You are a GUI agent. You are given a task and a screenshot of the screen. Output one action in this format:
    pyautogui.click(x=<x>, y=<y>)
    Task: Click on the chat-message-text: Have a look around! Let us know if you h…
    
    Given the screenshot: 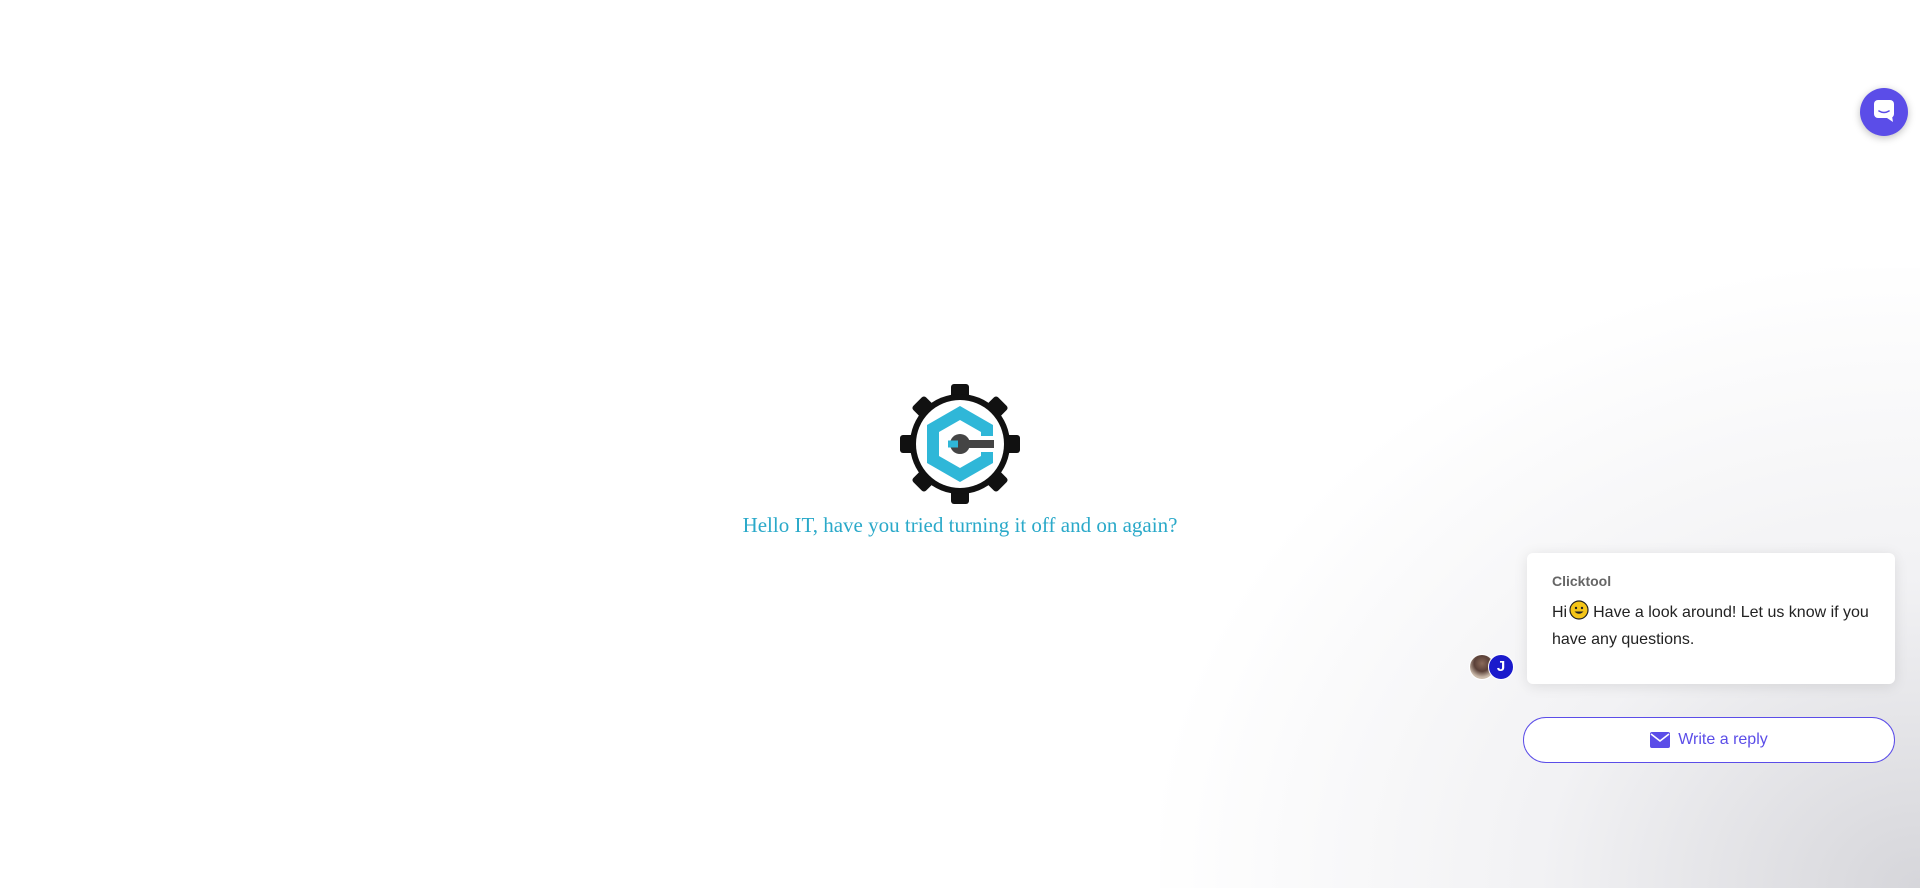 What is the action you would take?
    pyautogui.click(x=1710, y=626)
    